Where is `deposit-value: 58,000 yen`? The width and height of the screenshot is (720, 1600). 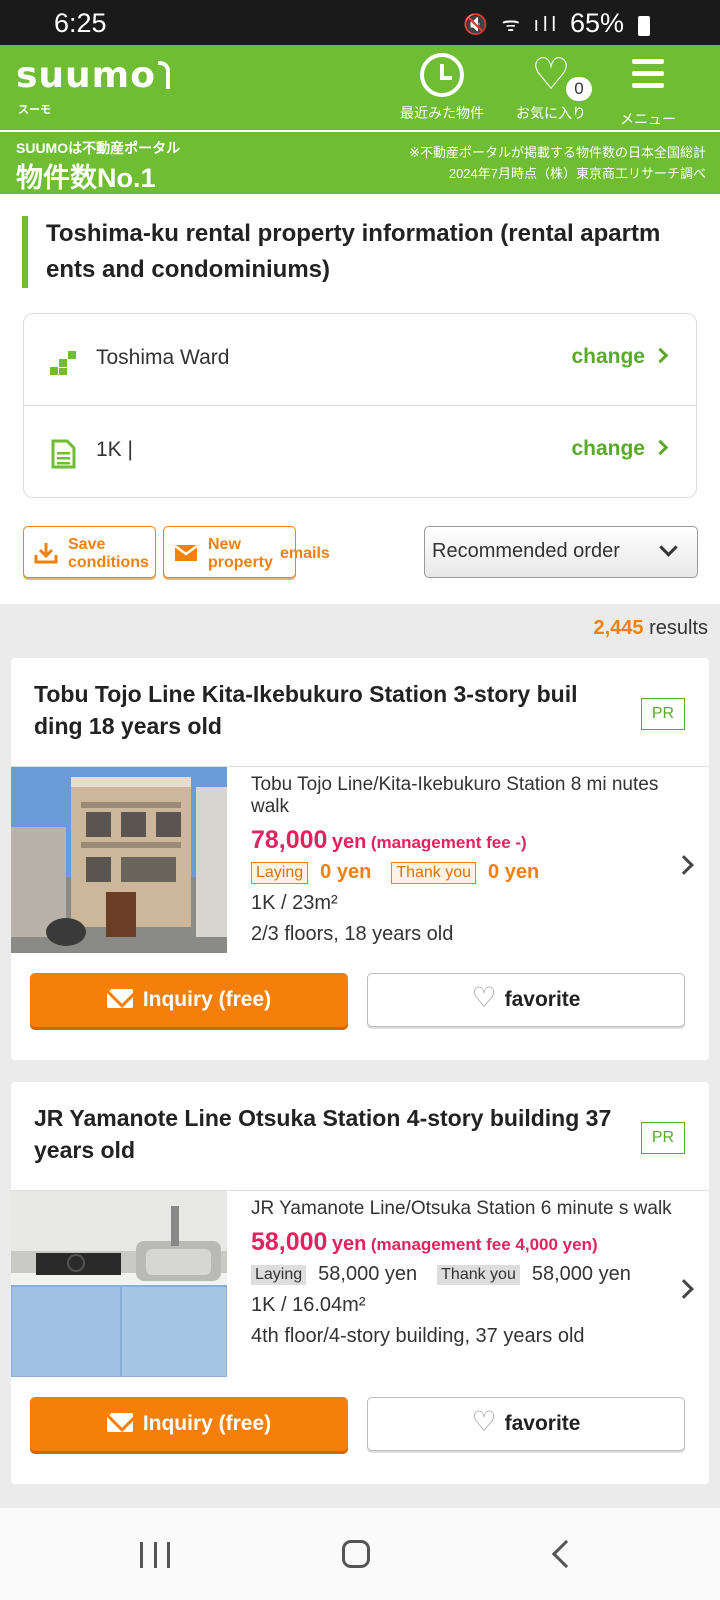 deposit-value: 58,000 yen is located at coordinates (368, 1274).